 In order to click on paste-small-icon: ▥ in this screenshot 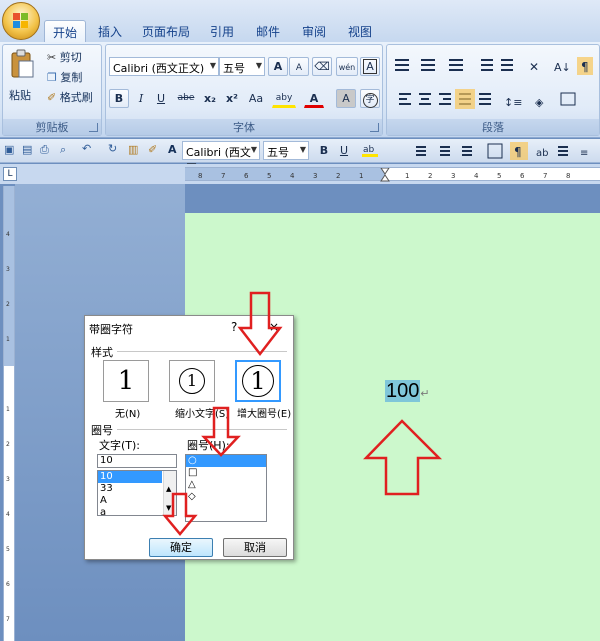, I will do `click(133, 149)`.